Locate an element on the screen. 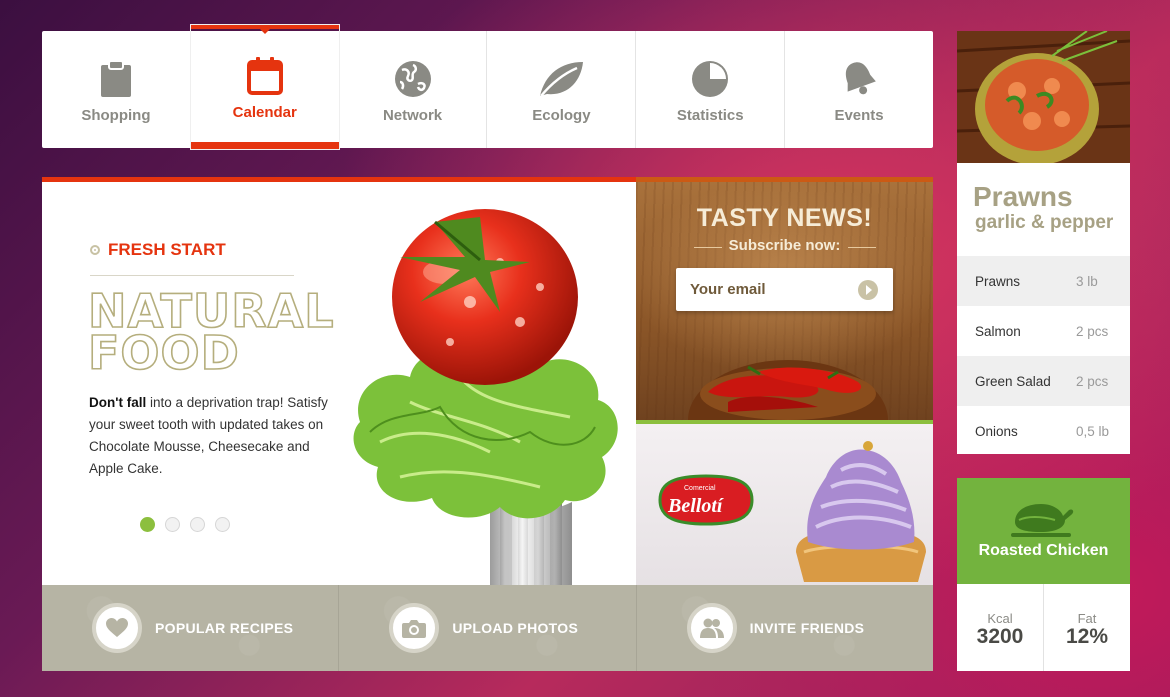 This screenshot has width=1170, height=697. email-form is located at coordinates (784, 289).